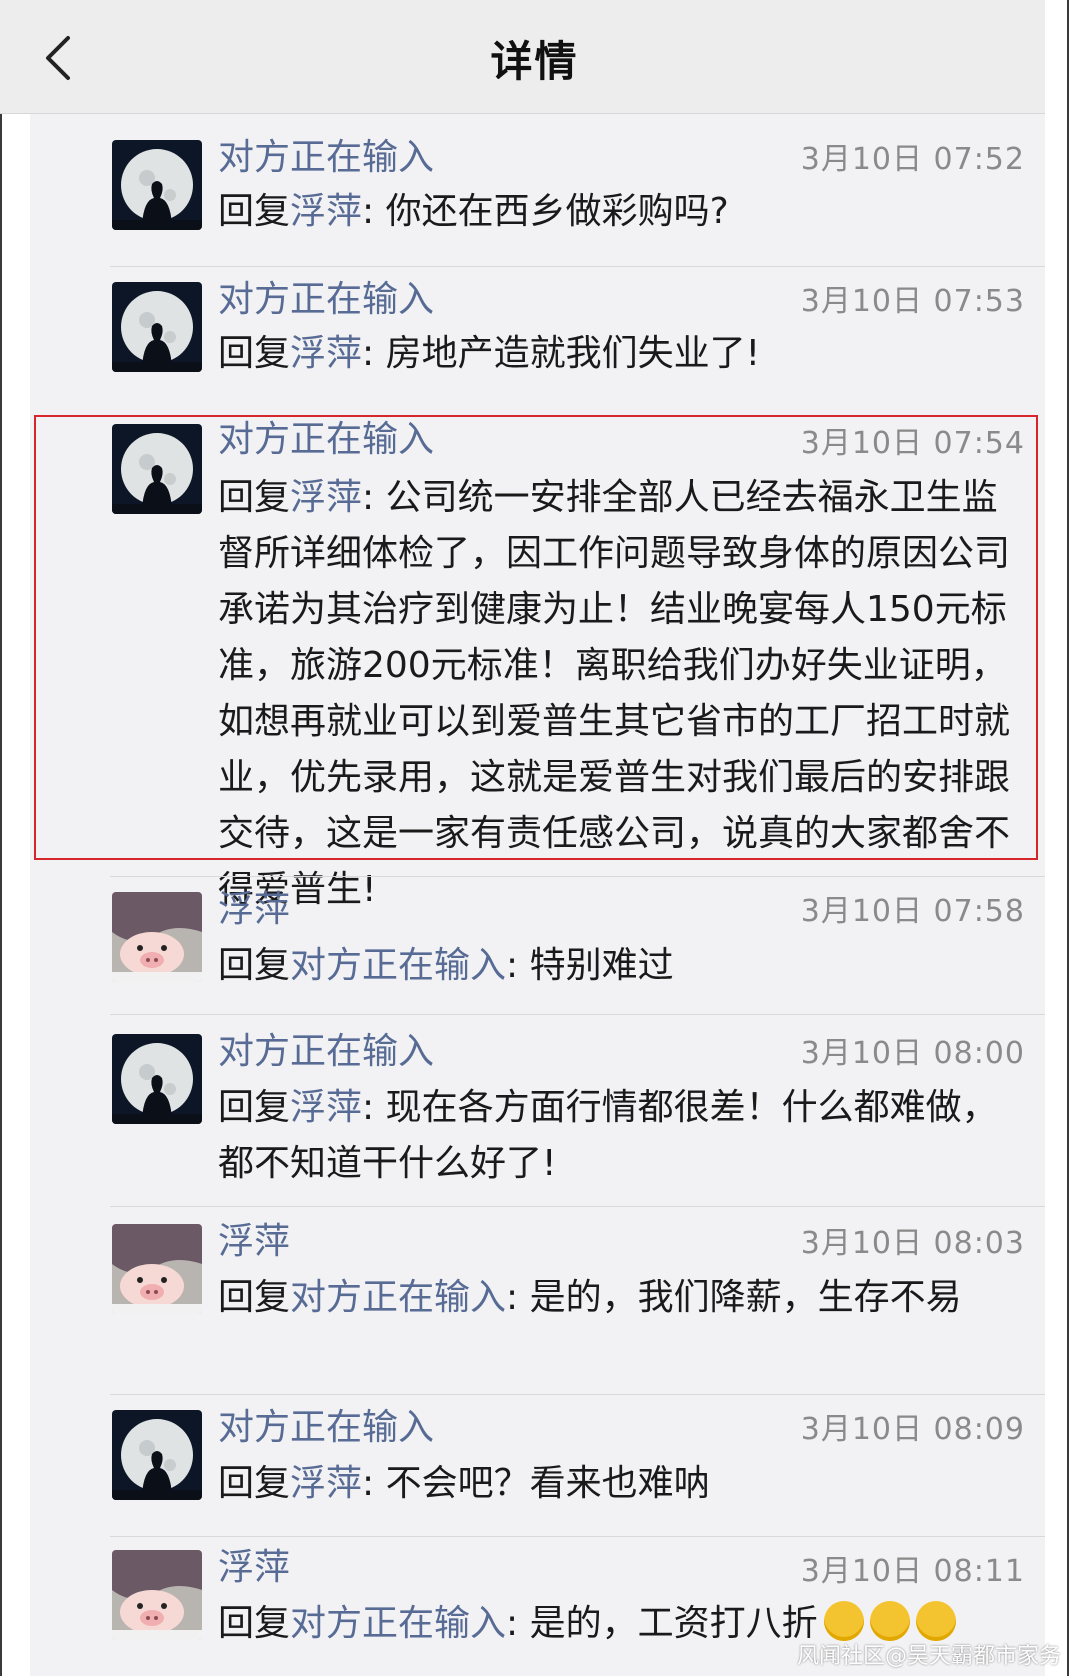  Describe the element at coordinates (601, 965) in the screenshot. I see `message-text: 特别难过` at that location.